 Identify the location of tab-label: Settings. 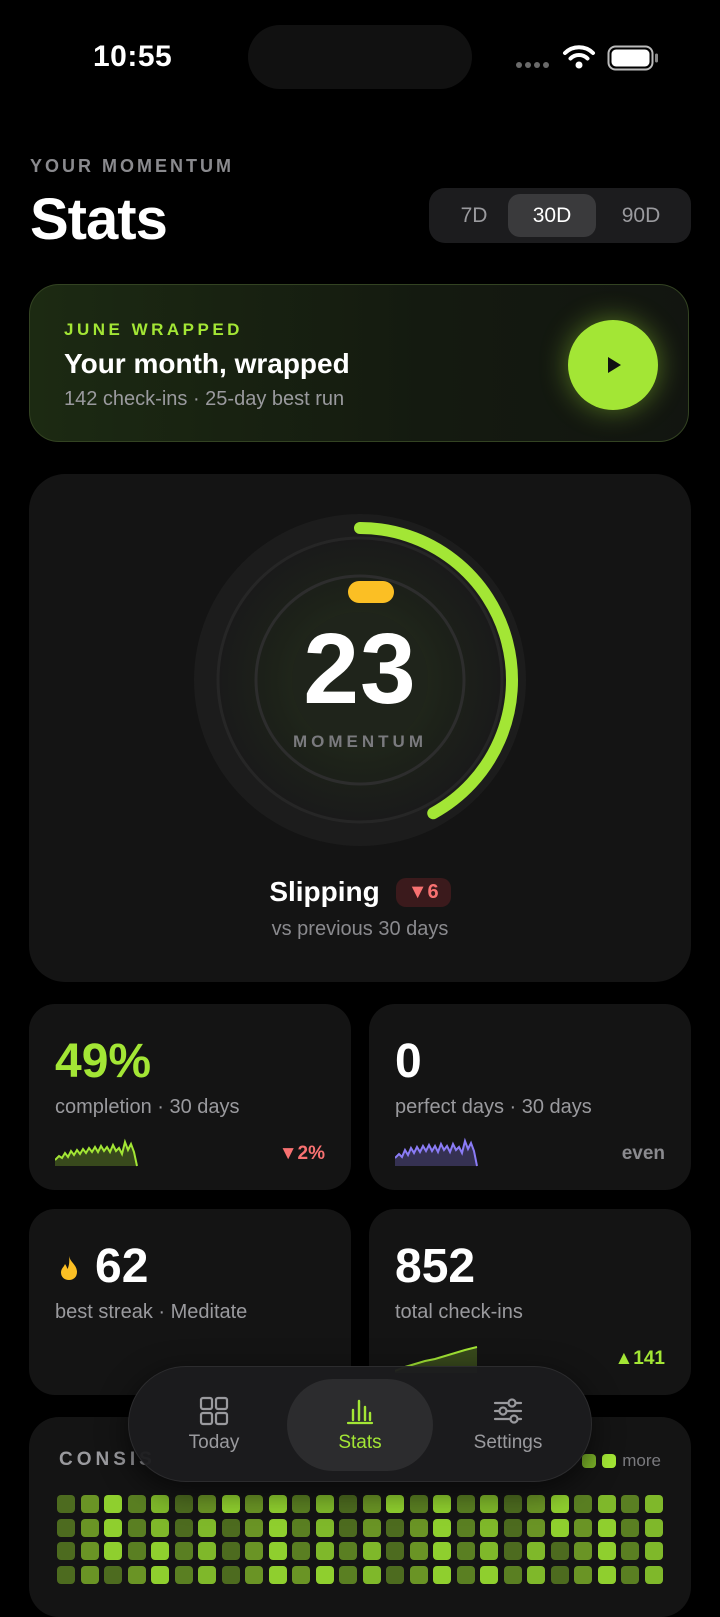
(508, 1442).